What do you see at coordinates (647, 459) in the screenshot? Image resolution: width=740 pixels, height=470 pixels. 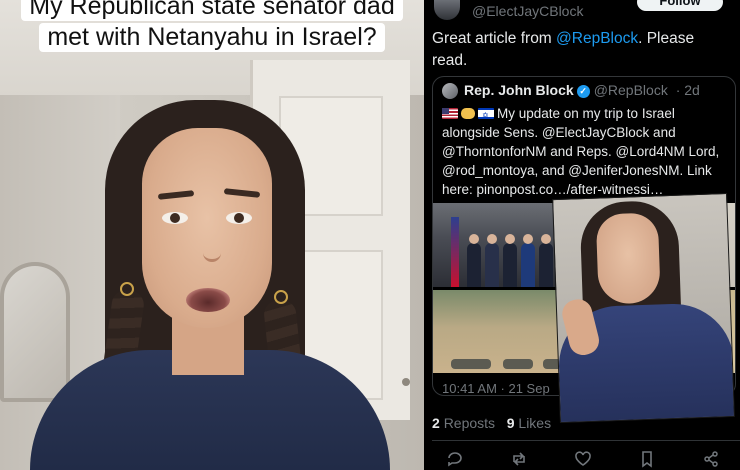 I see `bookmark-icon` at bounding box center [647, 459].